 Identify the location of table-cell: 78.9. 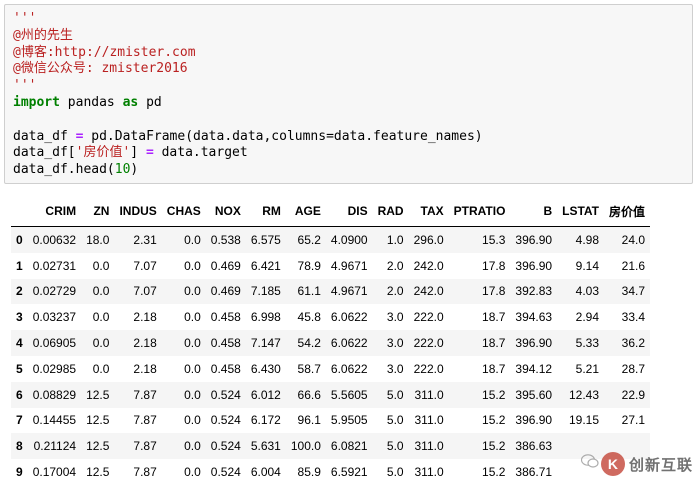
(309, 265).